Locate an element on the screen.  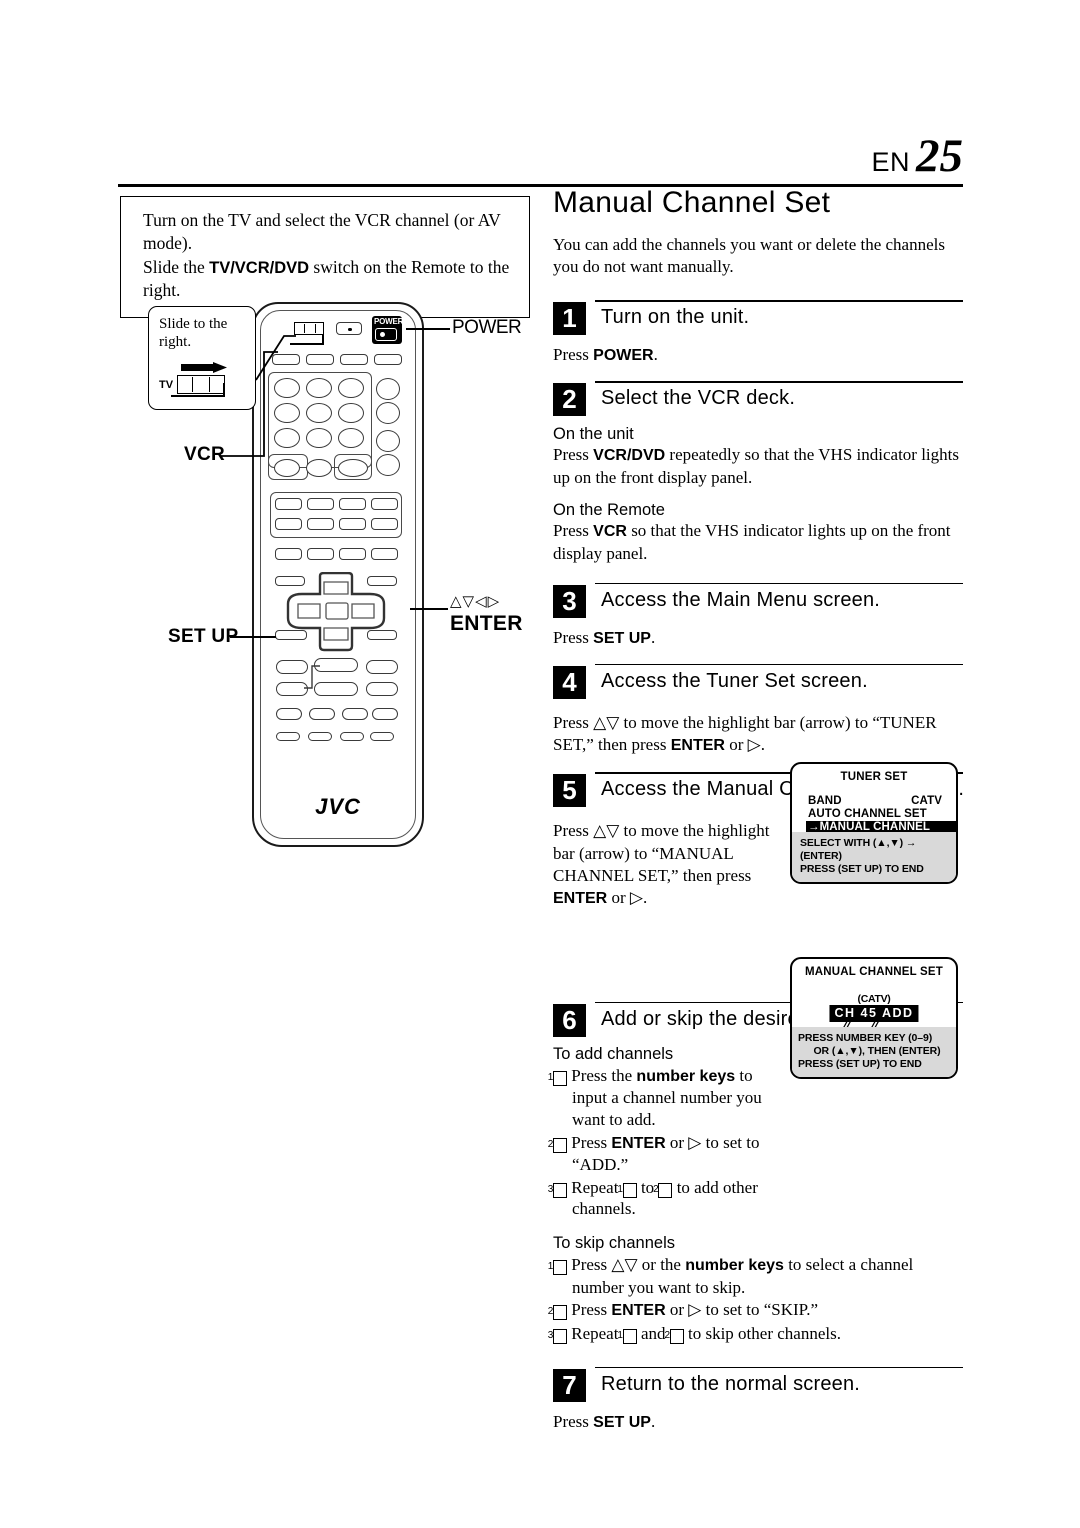
add-2-key: ENTER is located at coordinates (638, 1143).